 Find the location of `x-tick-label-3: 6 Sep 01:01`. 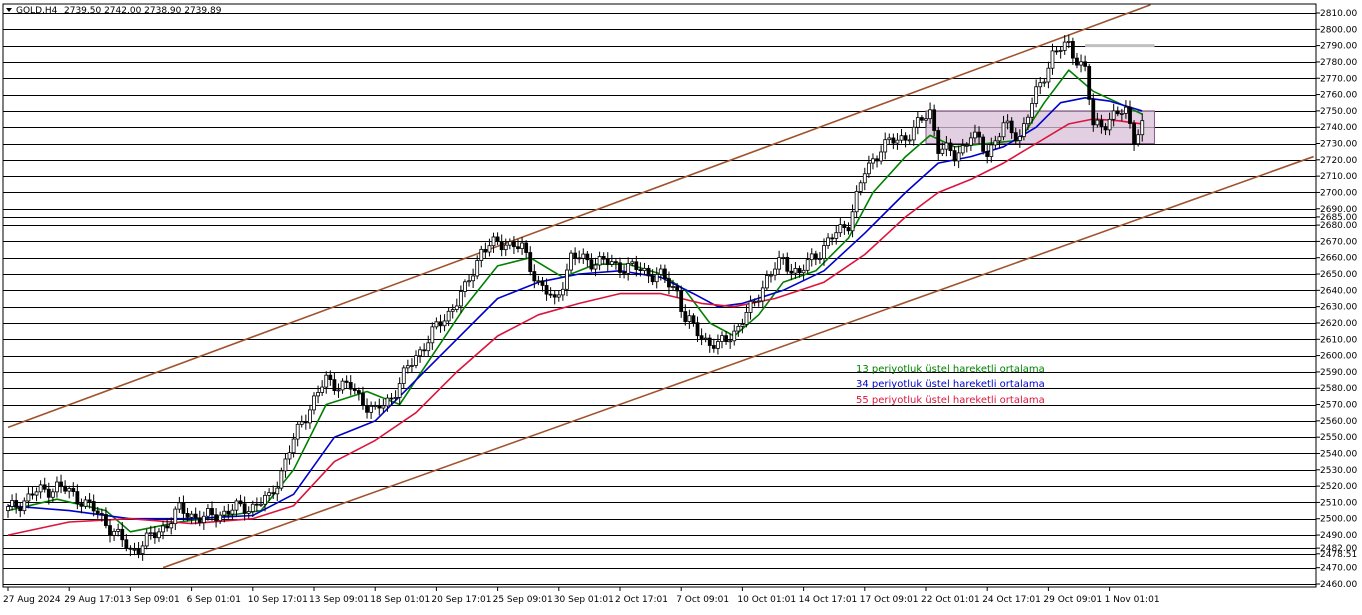

x-tick-label-3: 6 Sep 01:01 is located at coordinates (214, 600).